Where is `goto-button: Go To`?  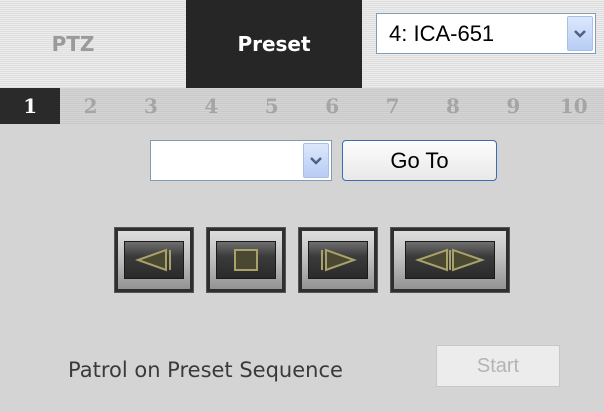 goto-button: Go To is located at coordinates (419, 160).